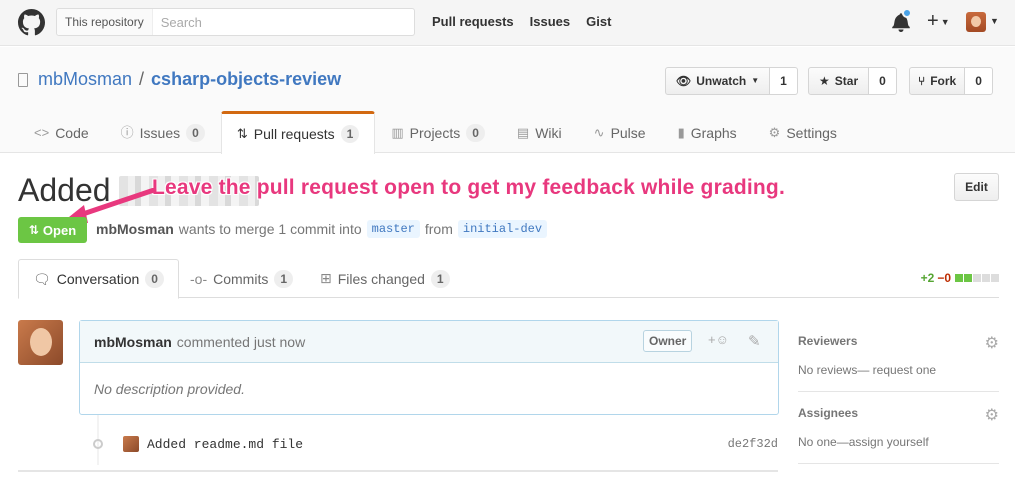 The height and width of the screenshot is (485, 1015). I want to click on deletions-count: −0, so click(944, 278).